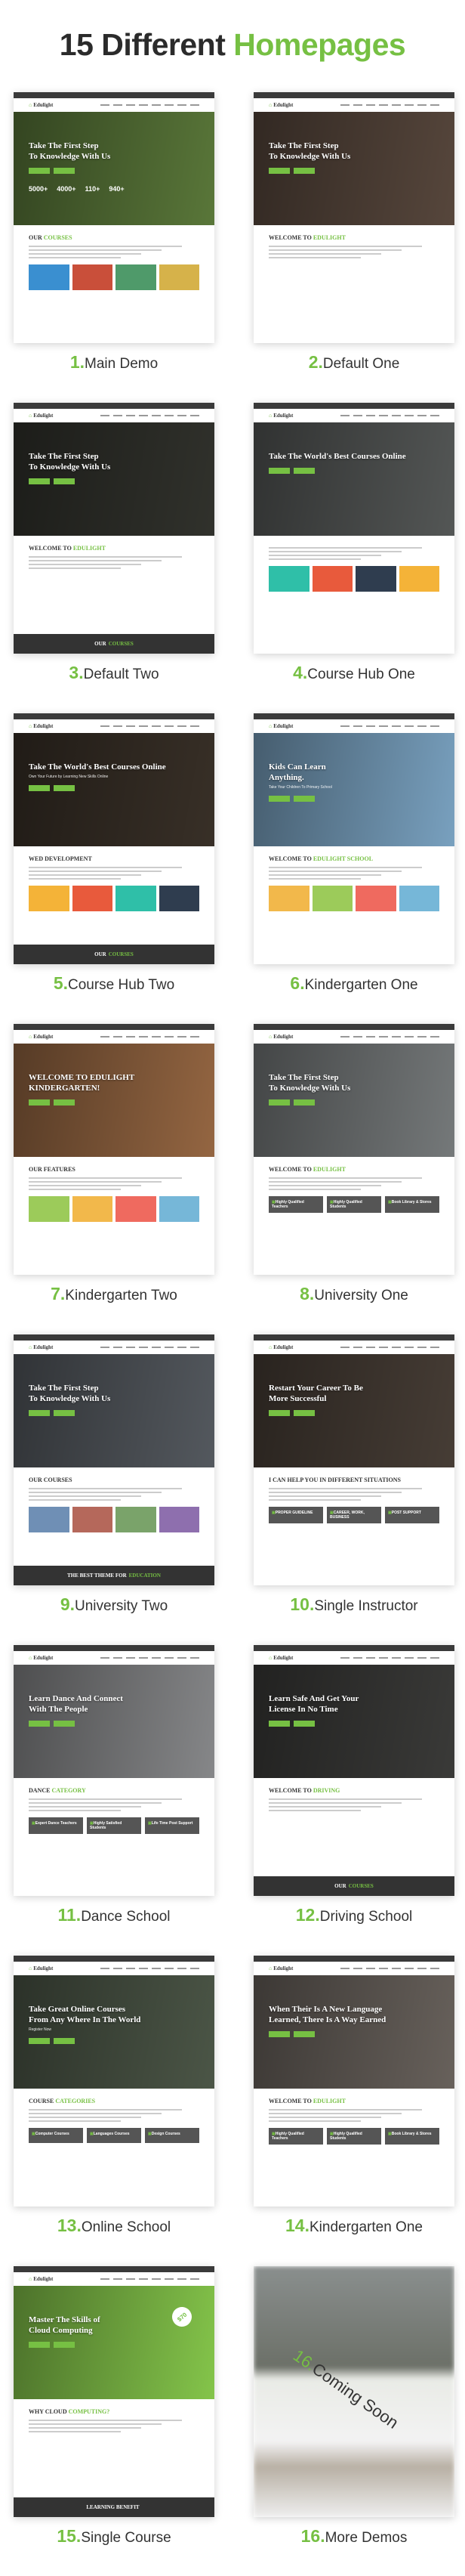 The width and height of the screenshot is (465, 2576). Describe the element at coordinates (353, 2536) in the screenshot. I see `demo-caption: 16.More Demos` at that location.